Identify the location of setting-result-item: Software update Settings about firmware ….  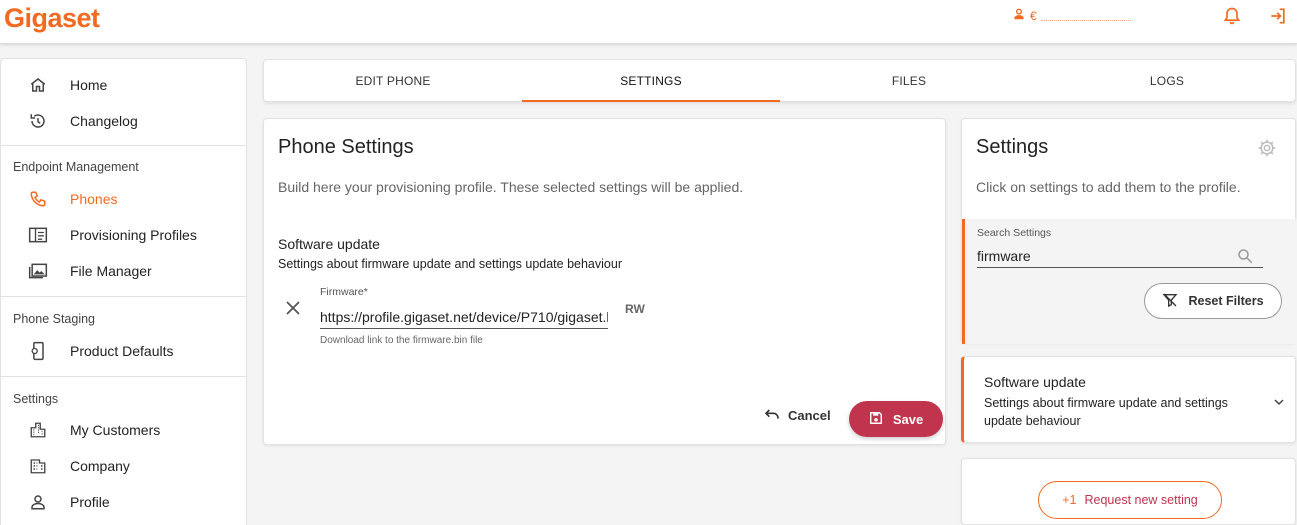
(1128, 399).